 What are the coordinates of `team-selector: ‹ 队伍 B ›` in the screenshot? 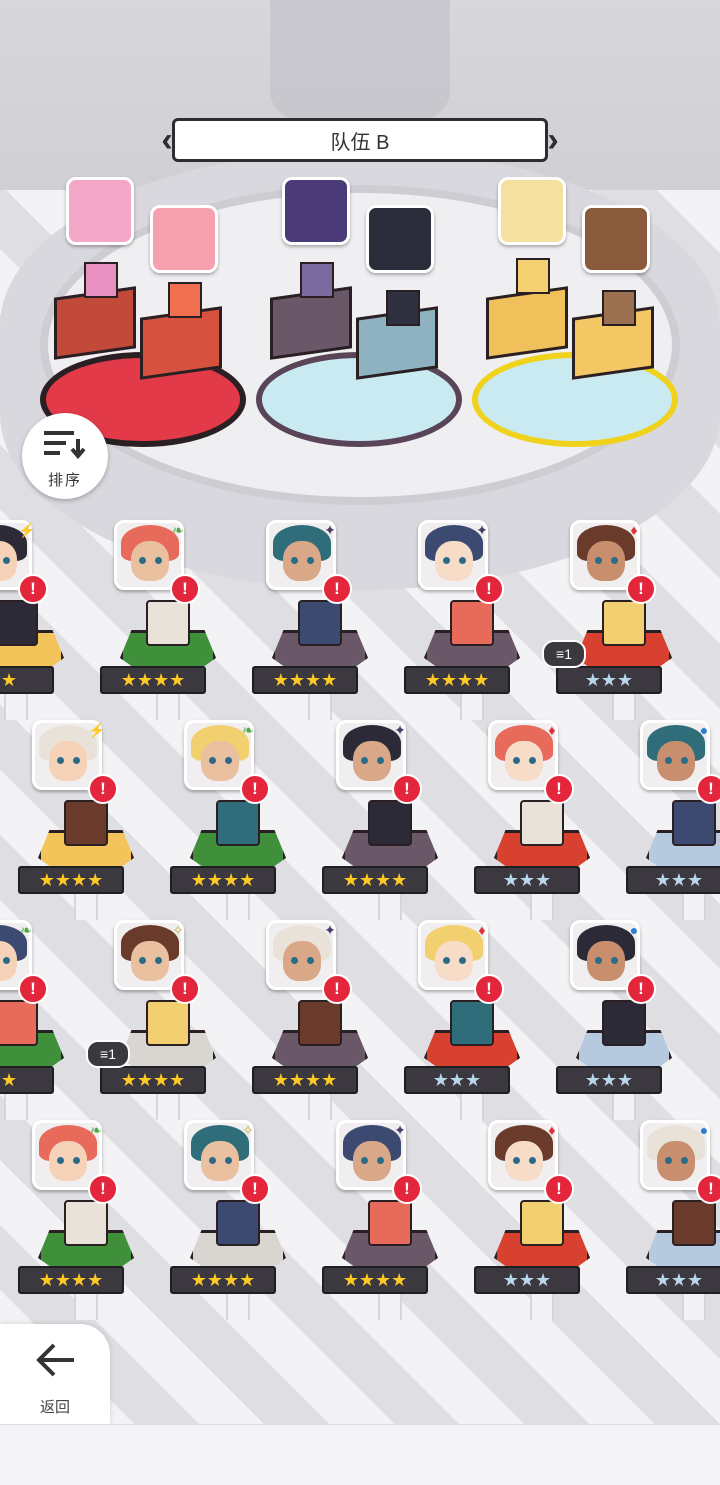 It's located at (360, 140).